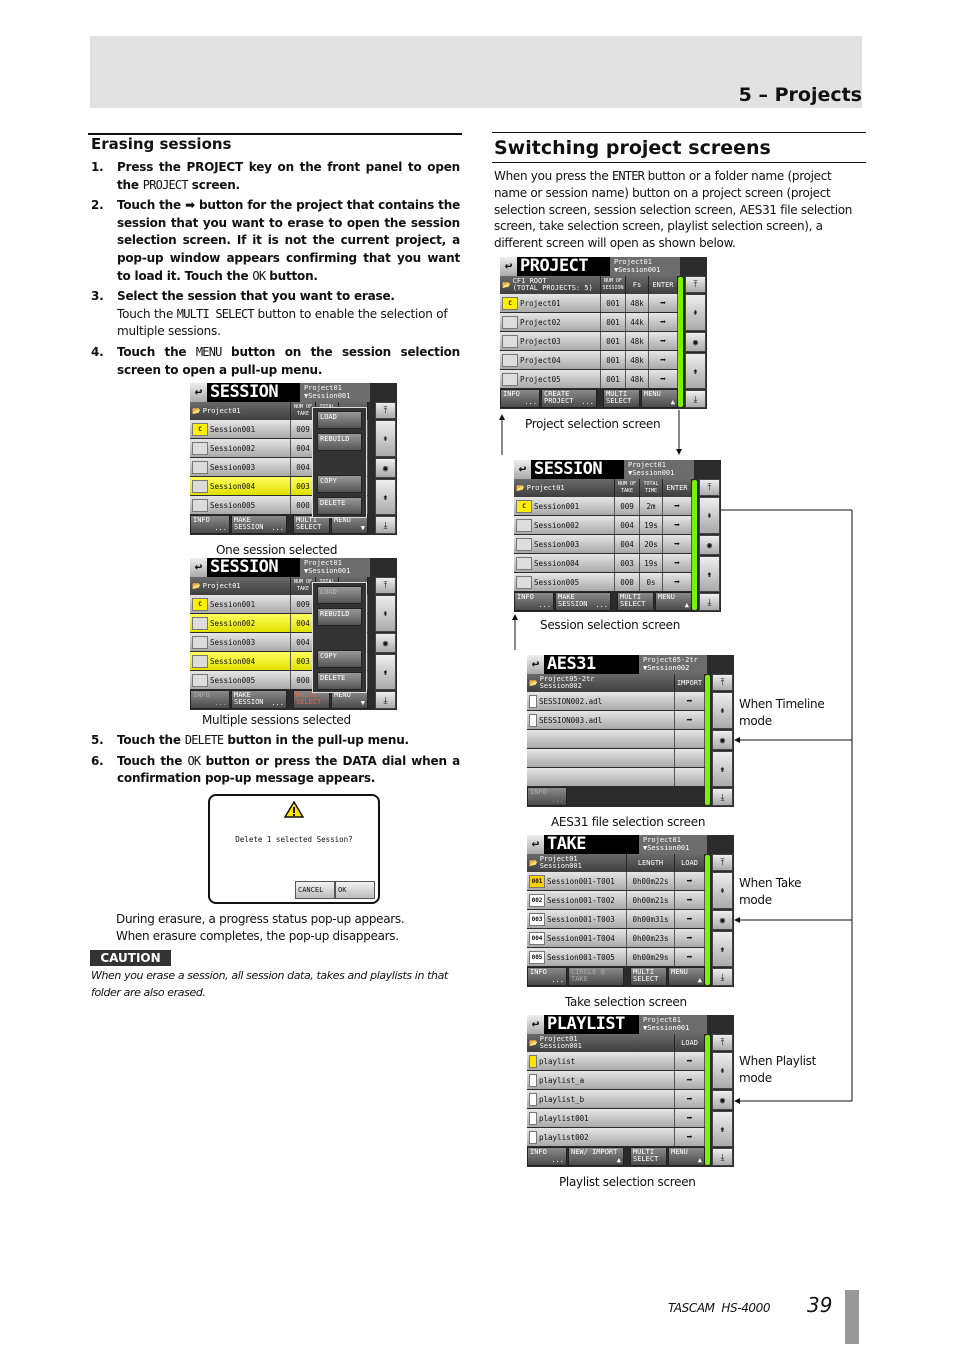  Describe the element at coordinates (577, 919) in the screenshot. I see `list-item: 003 Session001-T003` at that location.